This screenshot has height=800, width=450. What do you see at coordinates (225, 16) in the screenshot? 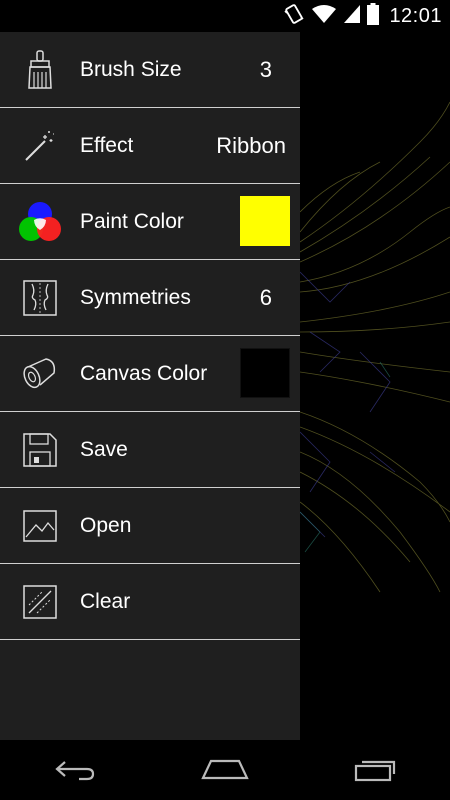
I see `status-bar: 12:01` at bounding box center [225, 16].